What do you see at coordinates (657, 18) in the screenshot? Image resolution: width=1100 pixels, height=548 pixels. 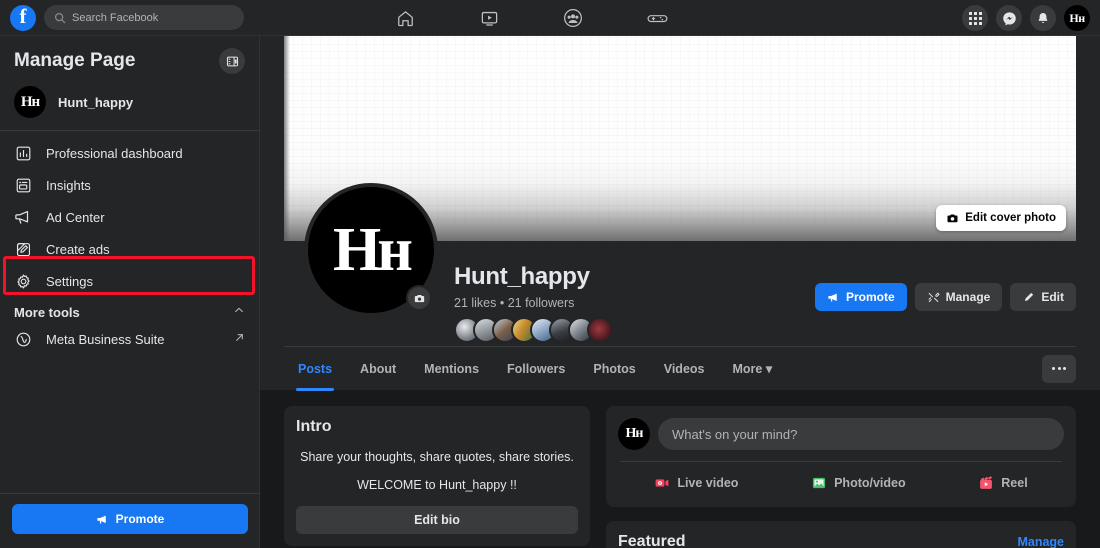 I see `gamepad-icon` at bounding box center [657, 18].